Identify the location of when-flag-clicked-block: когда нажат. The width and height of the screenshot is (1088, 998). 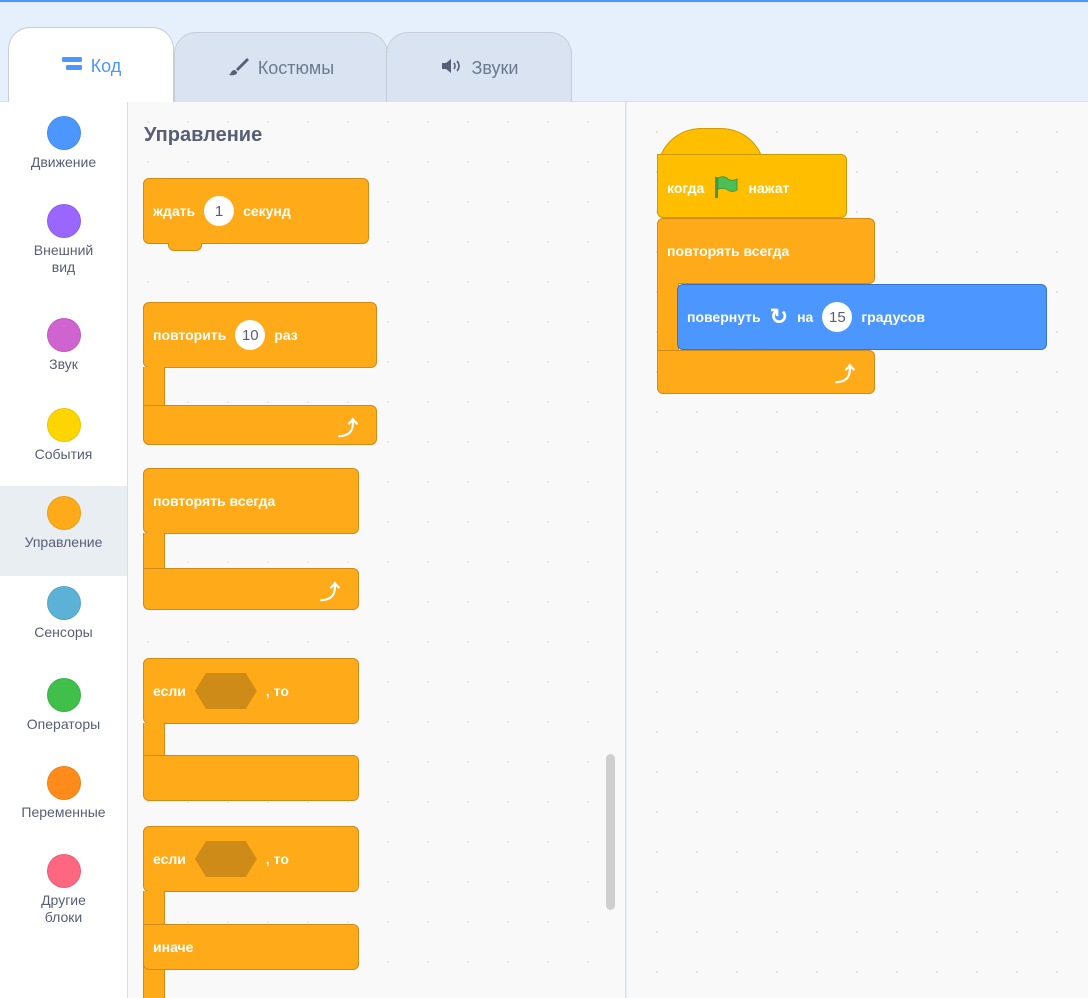
(752, 186).